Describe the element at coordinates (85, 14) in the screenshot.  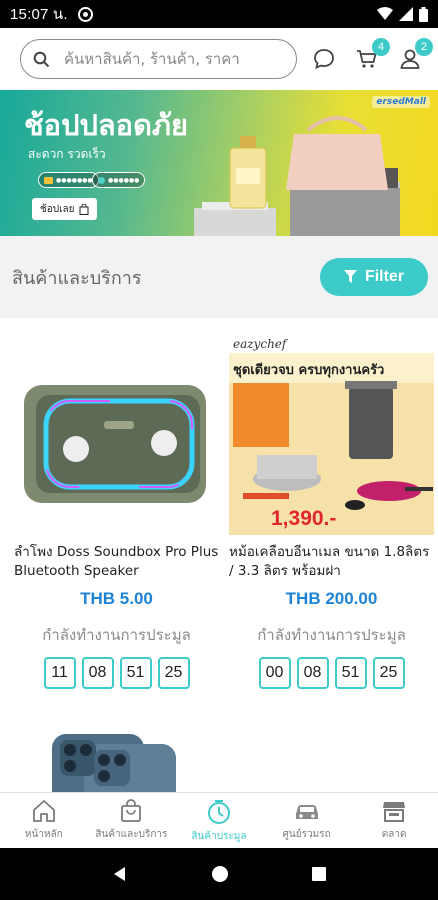
I see `notification-icon` at that location.